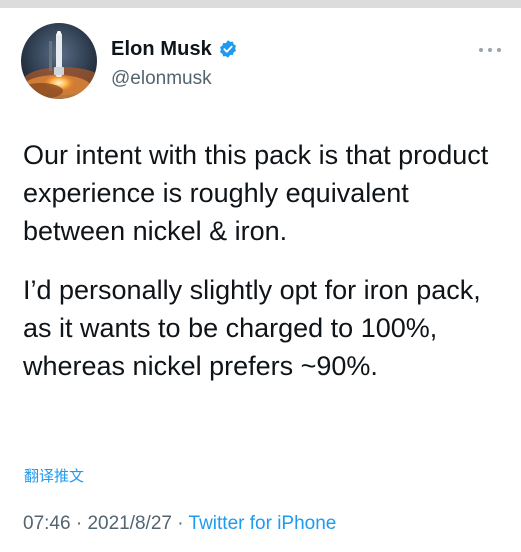 This screenshot has width=521, height=552. What do you see at coordinates (54, 475) in the screenshot?
I see `translate-tweet-link: 翻译推文` at bounding box center [54, 475].